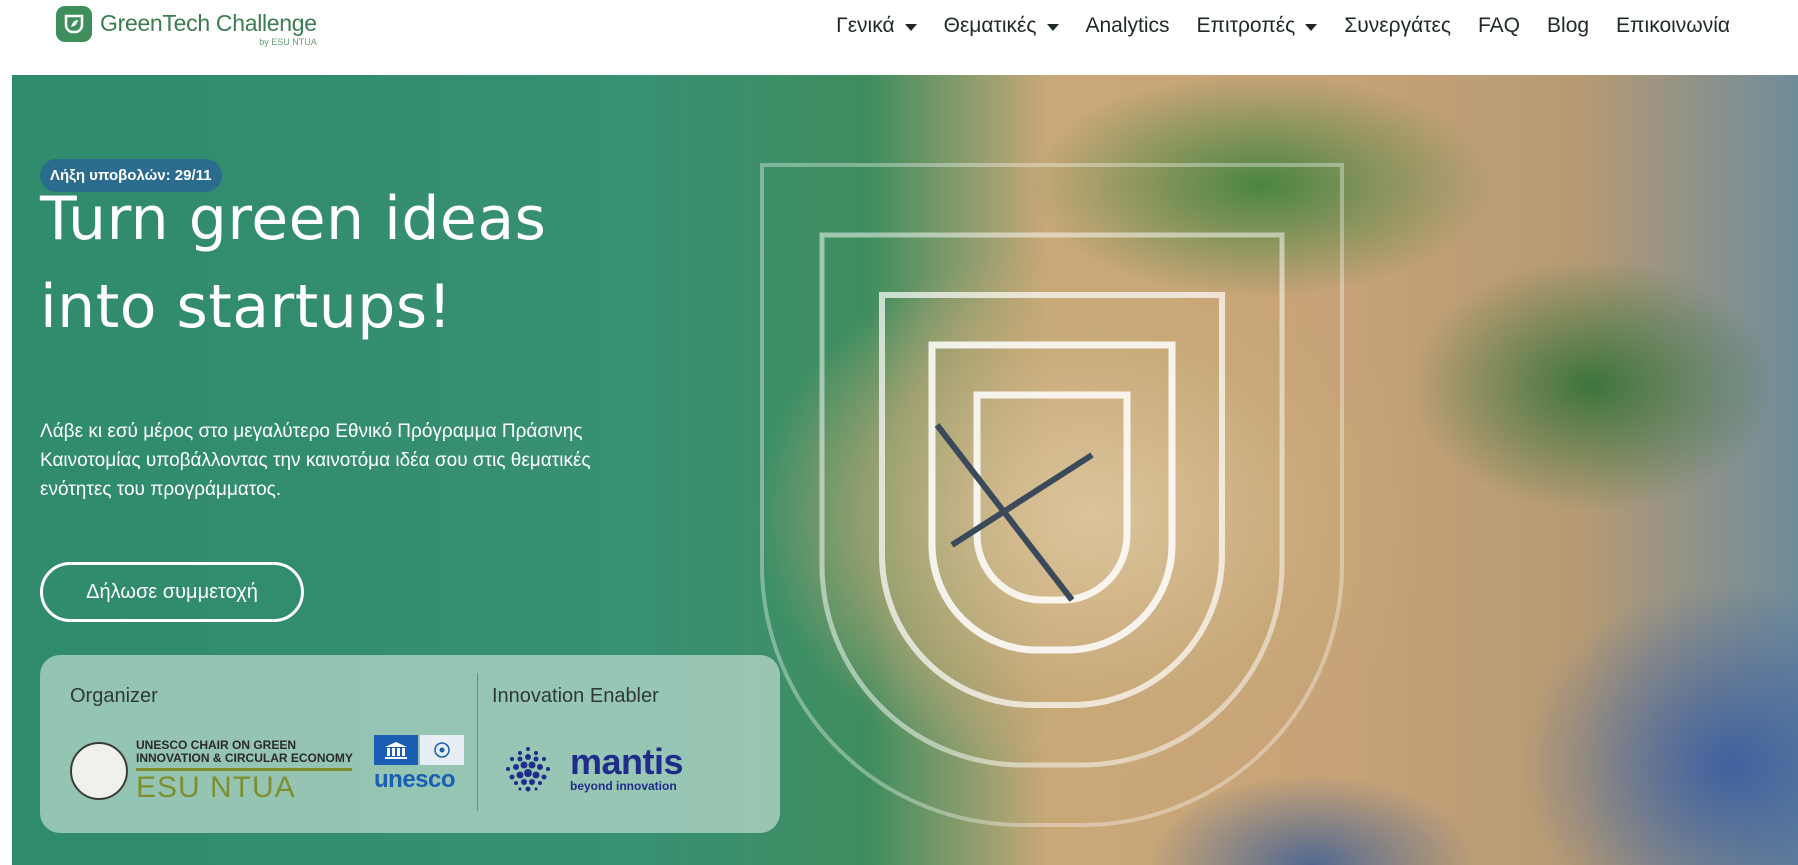 This screenshot has width=1798, height=865. Describe the element at coordinates (172, 592) in the screenshot. I see `register-button: Δήλωσε συμμετοχή` at that location.